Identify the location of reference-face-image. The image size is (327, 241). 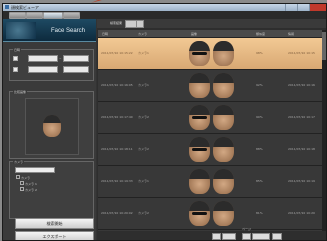
(52, 126).